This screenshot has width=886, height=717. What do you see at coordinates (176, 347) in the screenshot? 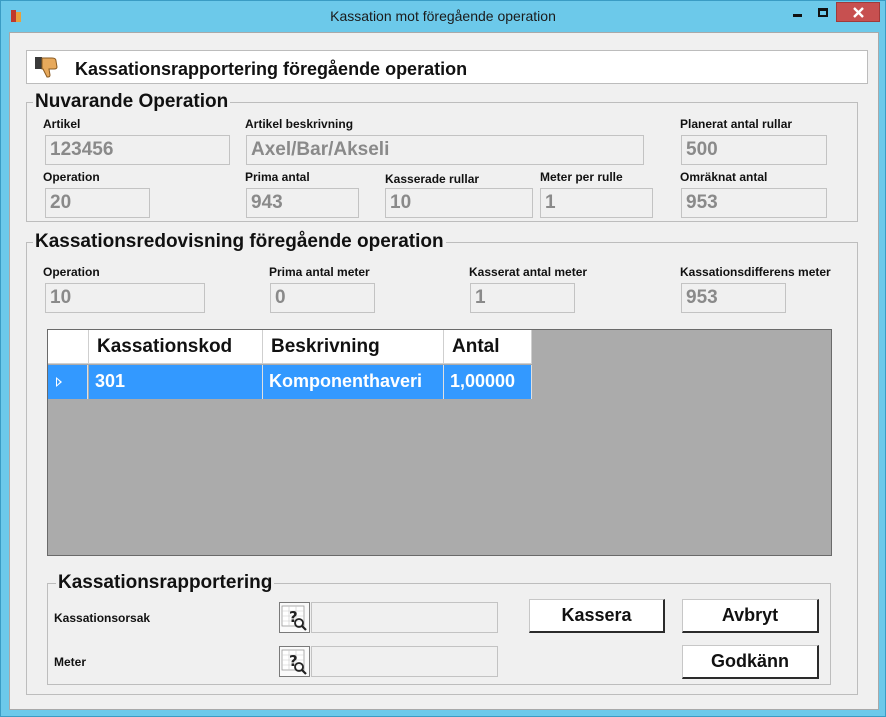
I see `column-header-kassationskod: Kassationskod` at bounding box center [176, 347].